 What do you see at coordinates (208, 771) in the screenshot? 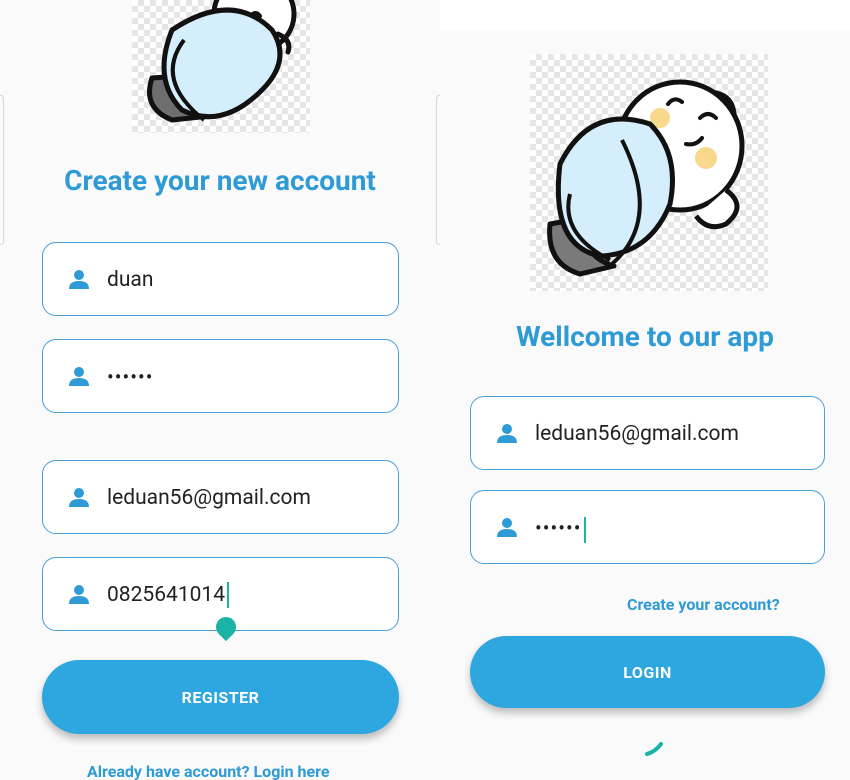
I see `login-link: Already have account? Login here` at bounding box center [208, 771].